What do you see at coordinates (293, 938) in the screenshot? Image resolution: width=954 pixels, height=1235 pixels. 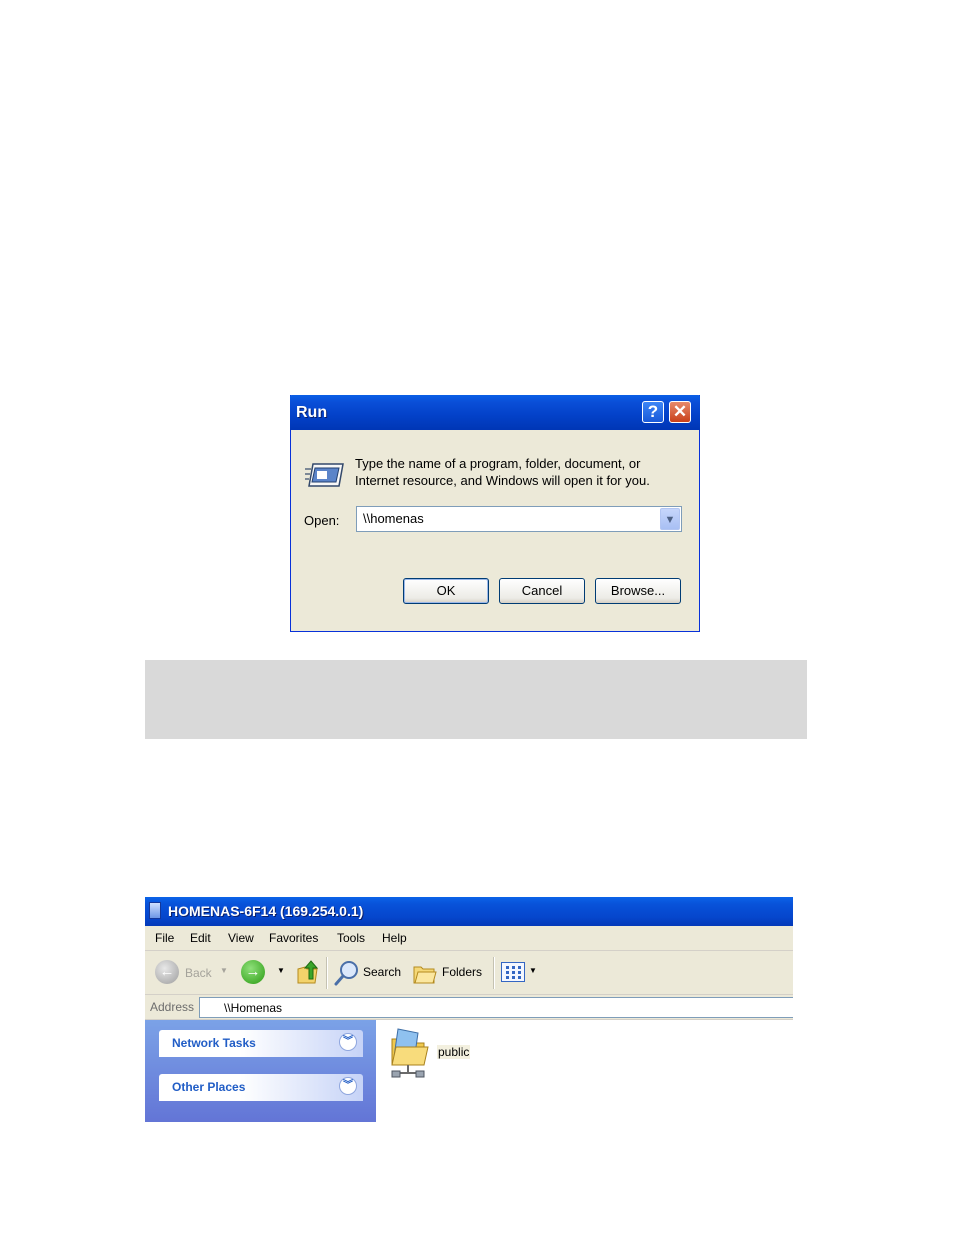 I see `menu-favorites: Favorites` at bounding box center [293, 938].